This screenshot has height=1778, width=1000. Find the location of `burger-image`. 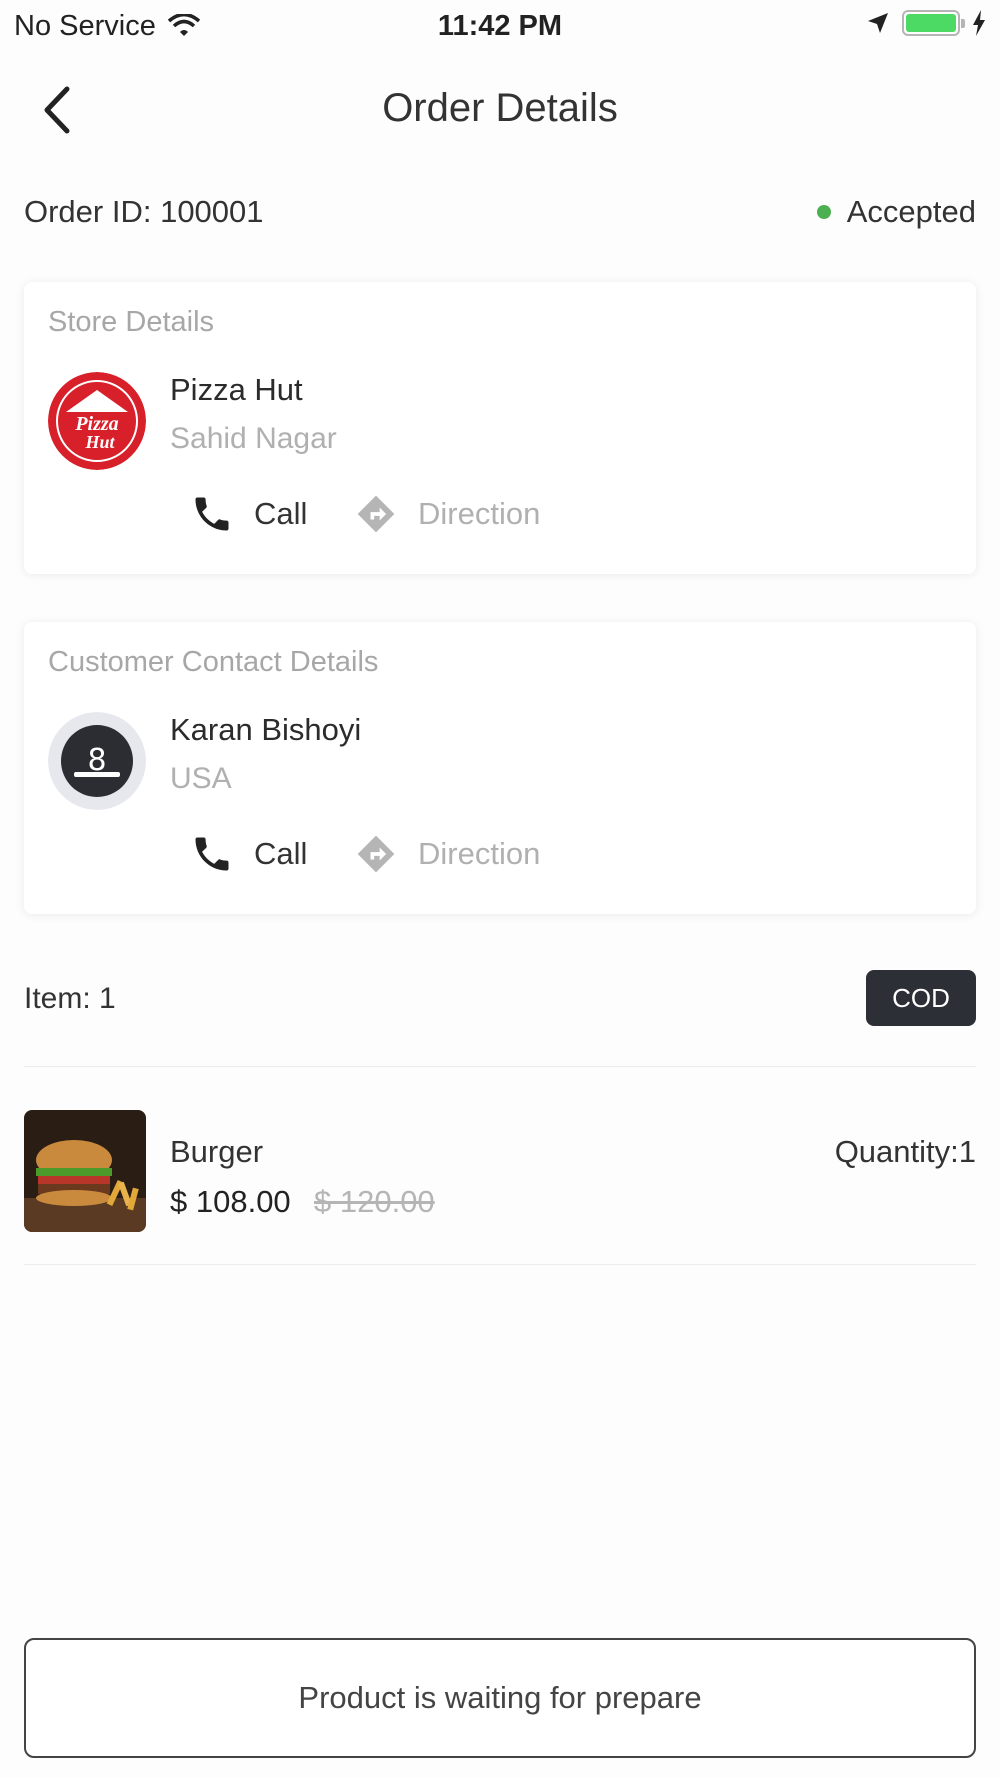

burger-image is located at coordinates (85, 1171).